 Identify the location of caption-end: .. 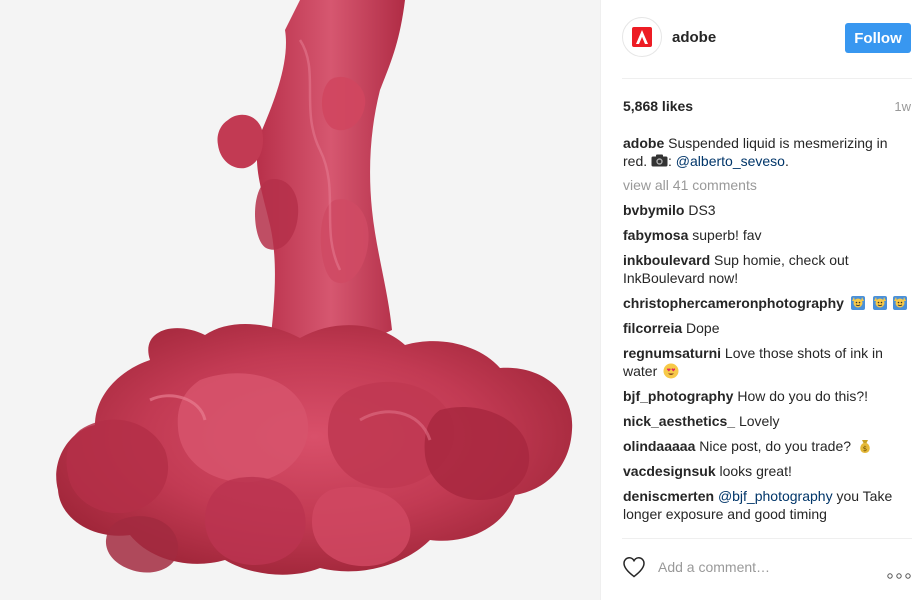
(786, 161).